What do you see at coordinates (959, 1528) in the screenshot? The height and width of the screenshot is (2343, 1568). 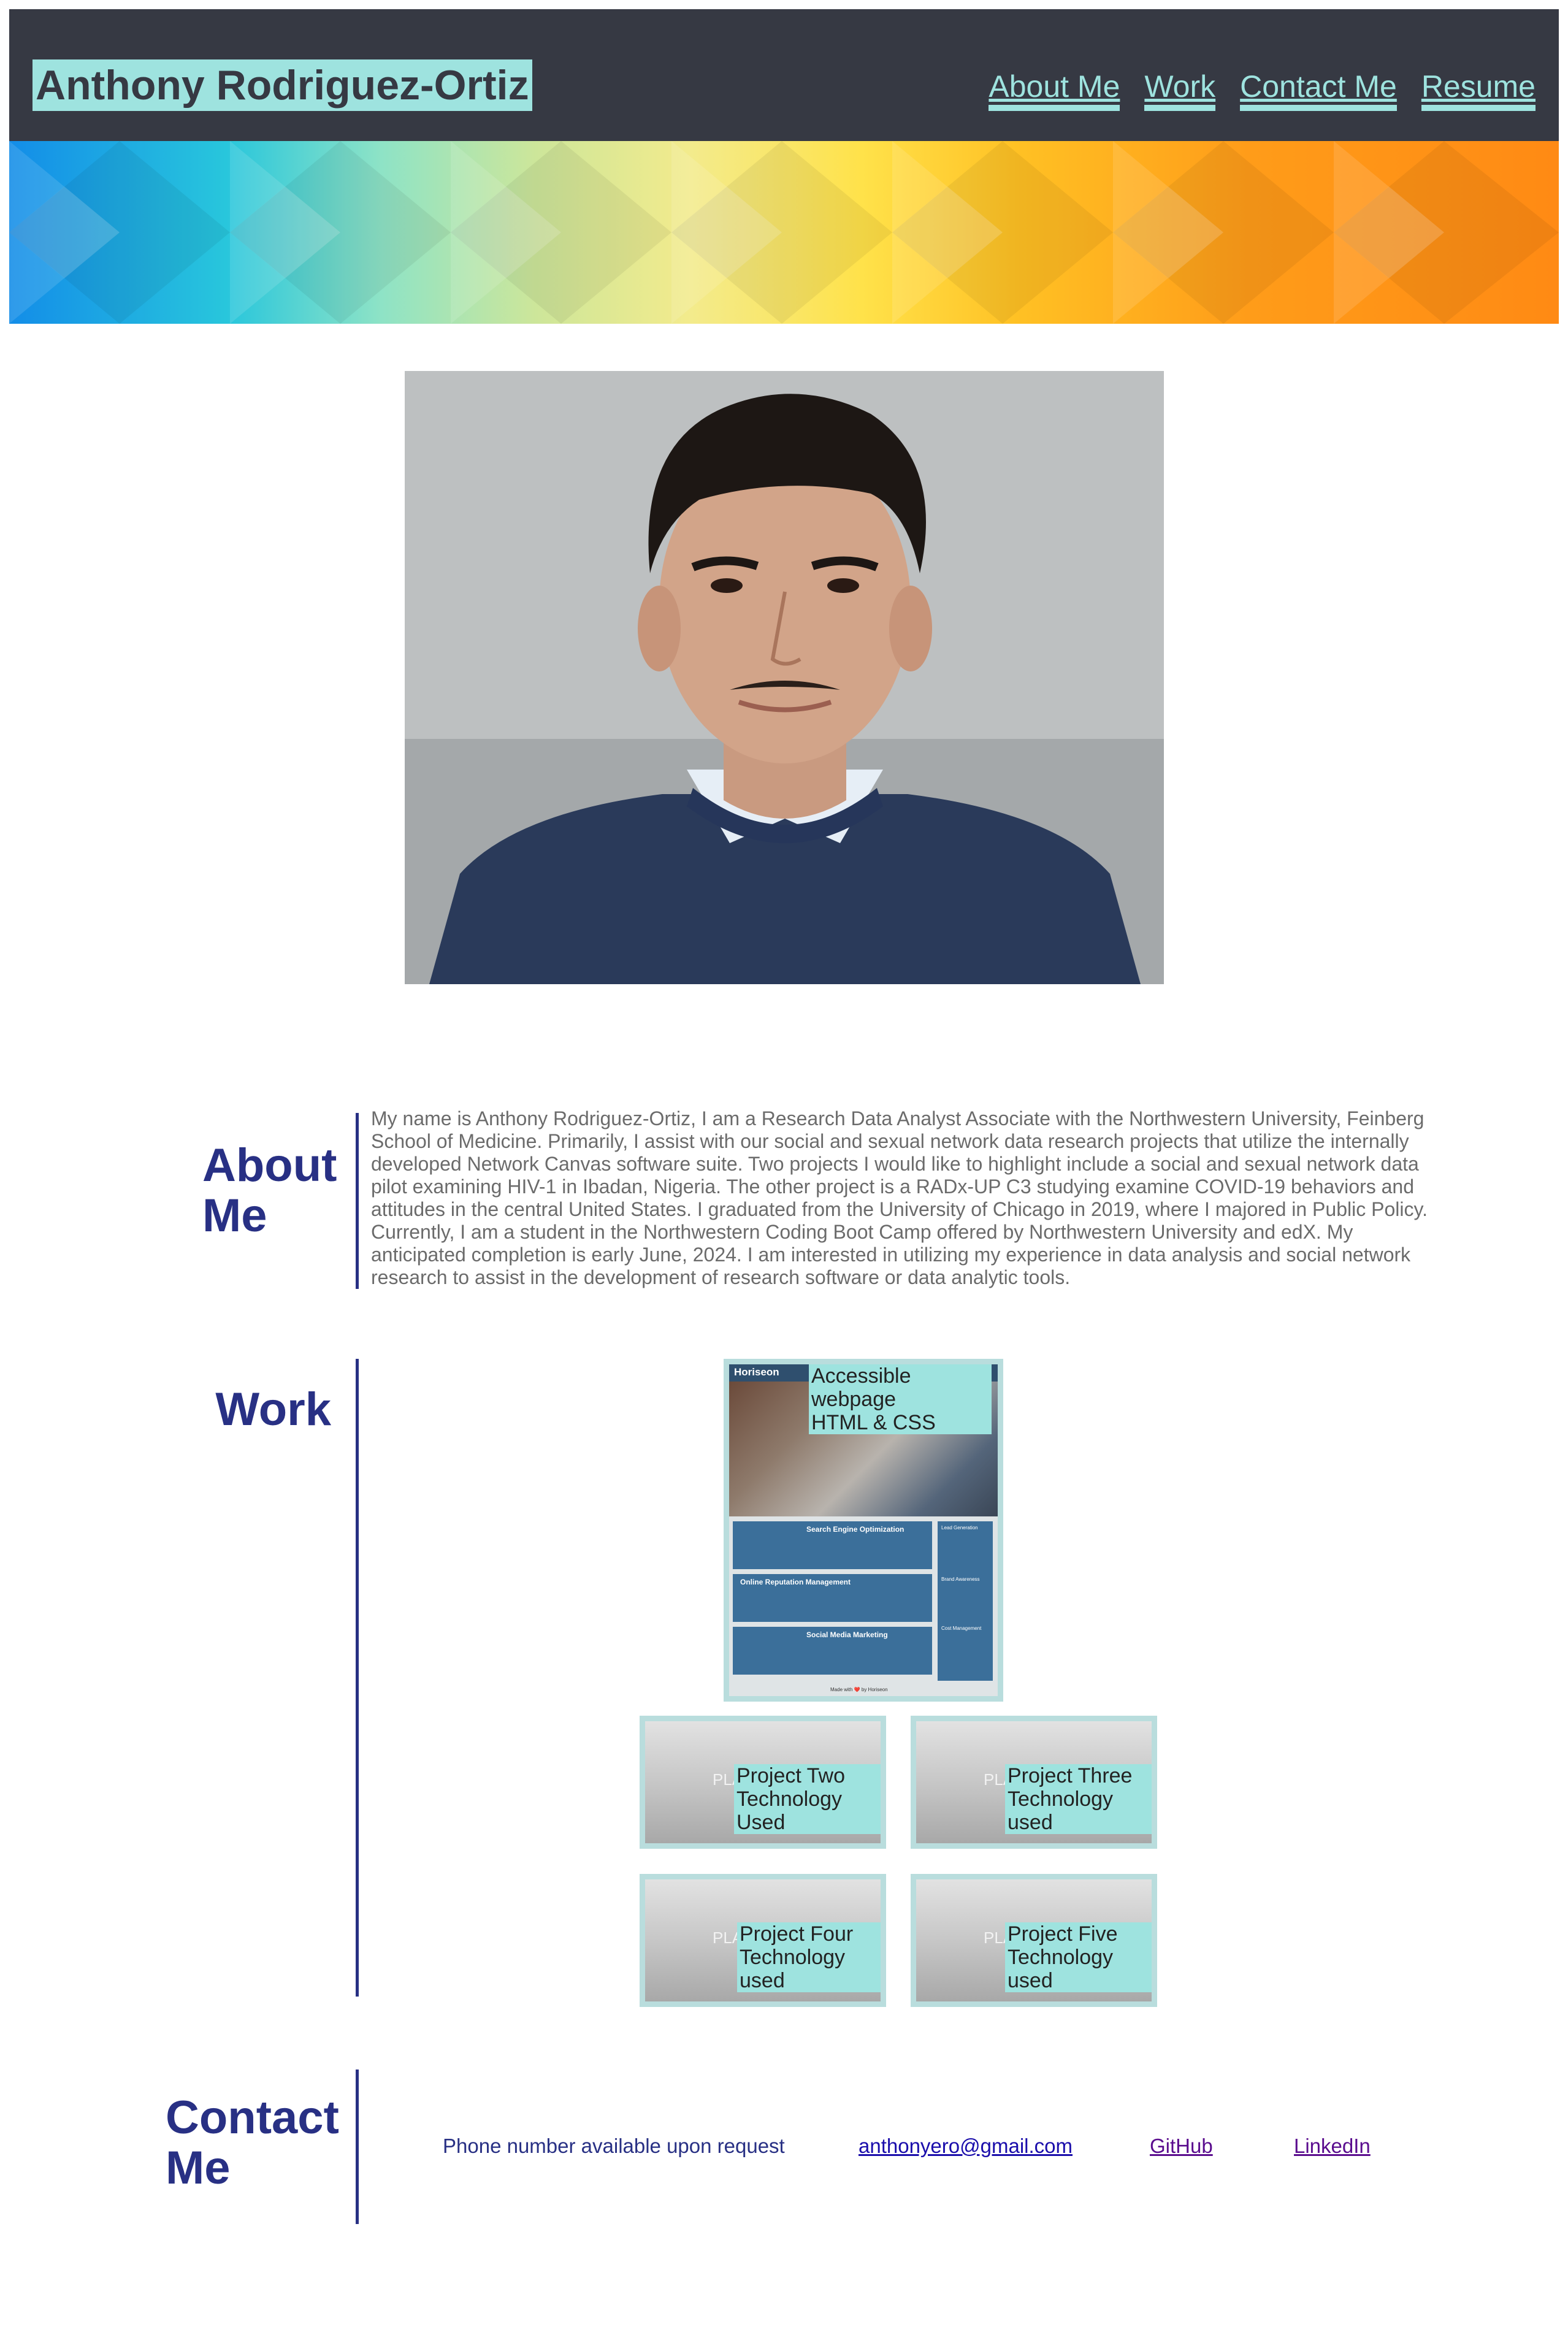 I see `thumb-sidebar-item-1: Lead Generation` at bounding box center [959, 1528].